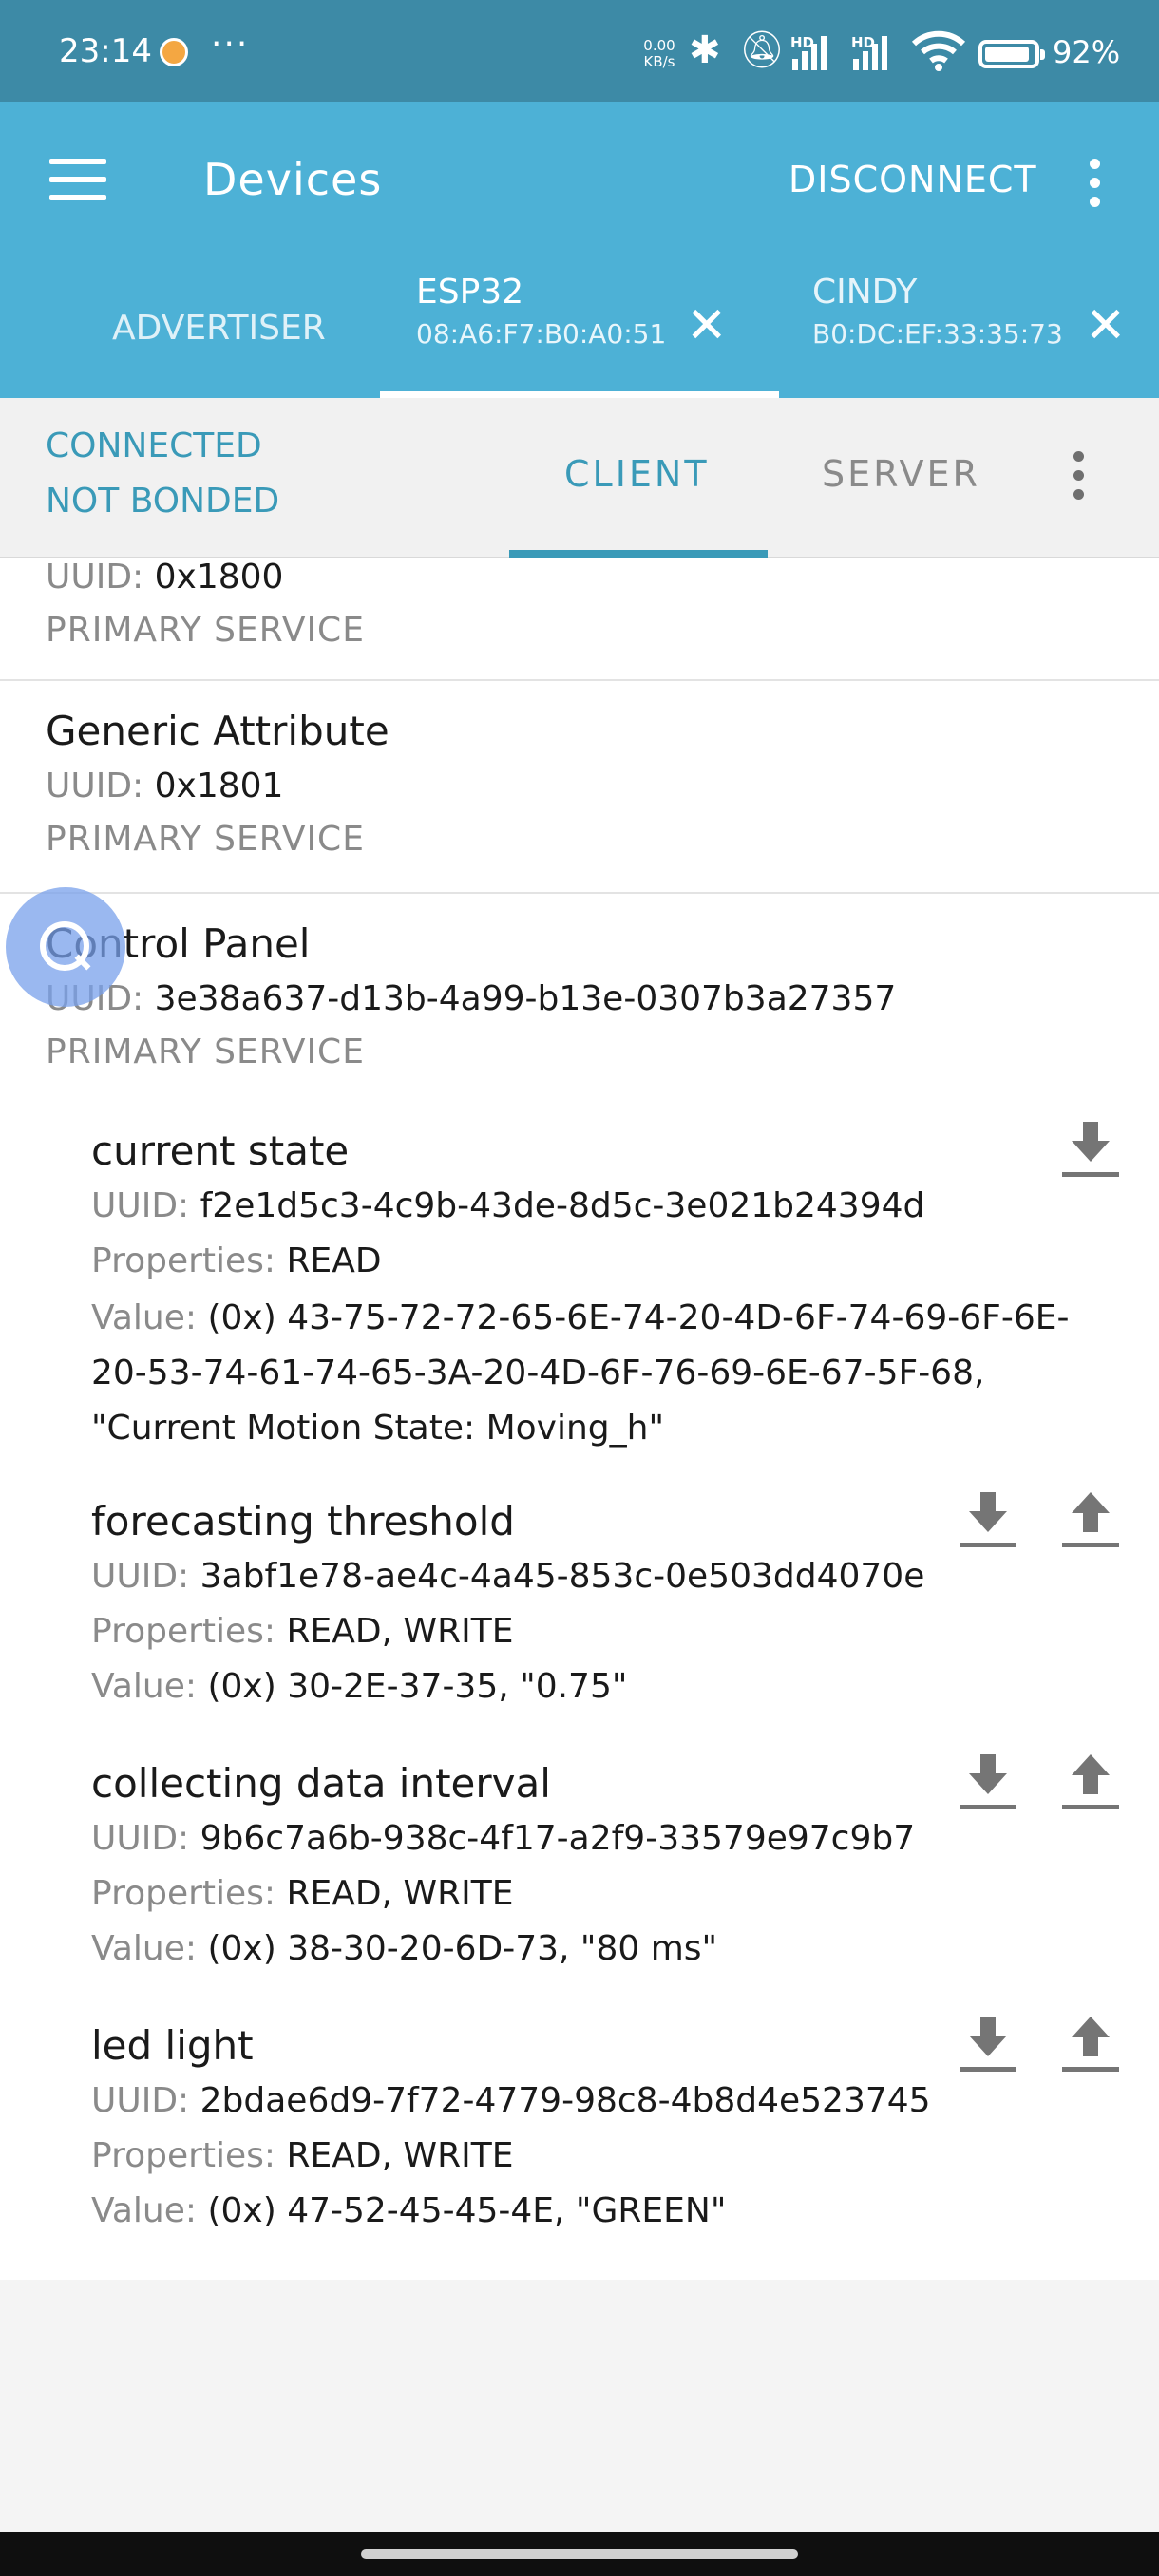  Describe the element at coordinates (579, 619) in the screenshot. I see `service-item: UUID: 0x1800 PRIMARY SERVICE` at that location.